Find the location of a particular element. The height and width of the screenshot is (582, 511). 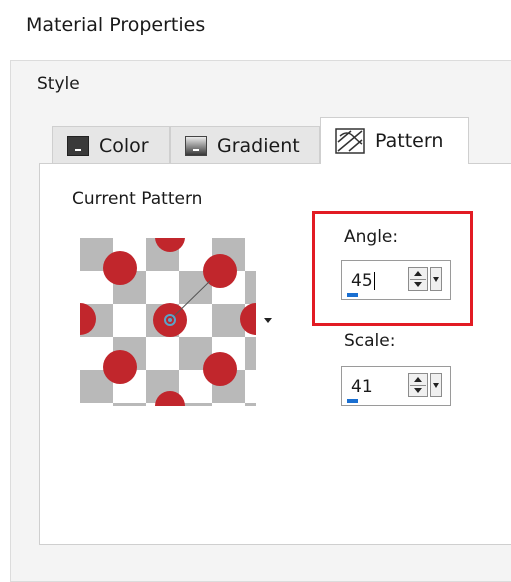

spin-up-icon is located at coordinates (418, 379).